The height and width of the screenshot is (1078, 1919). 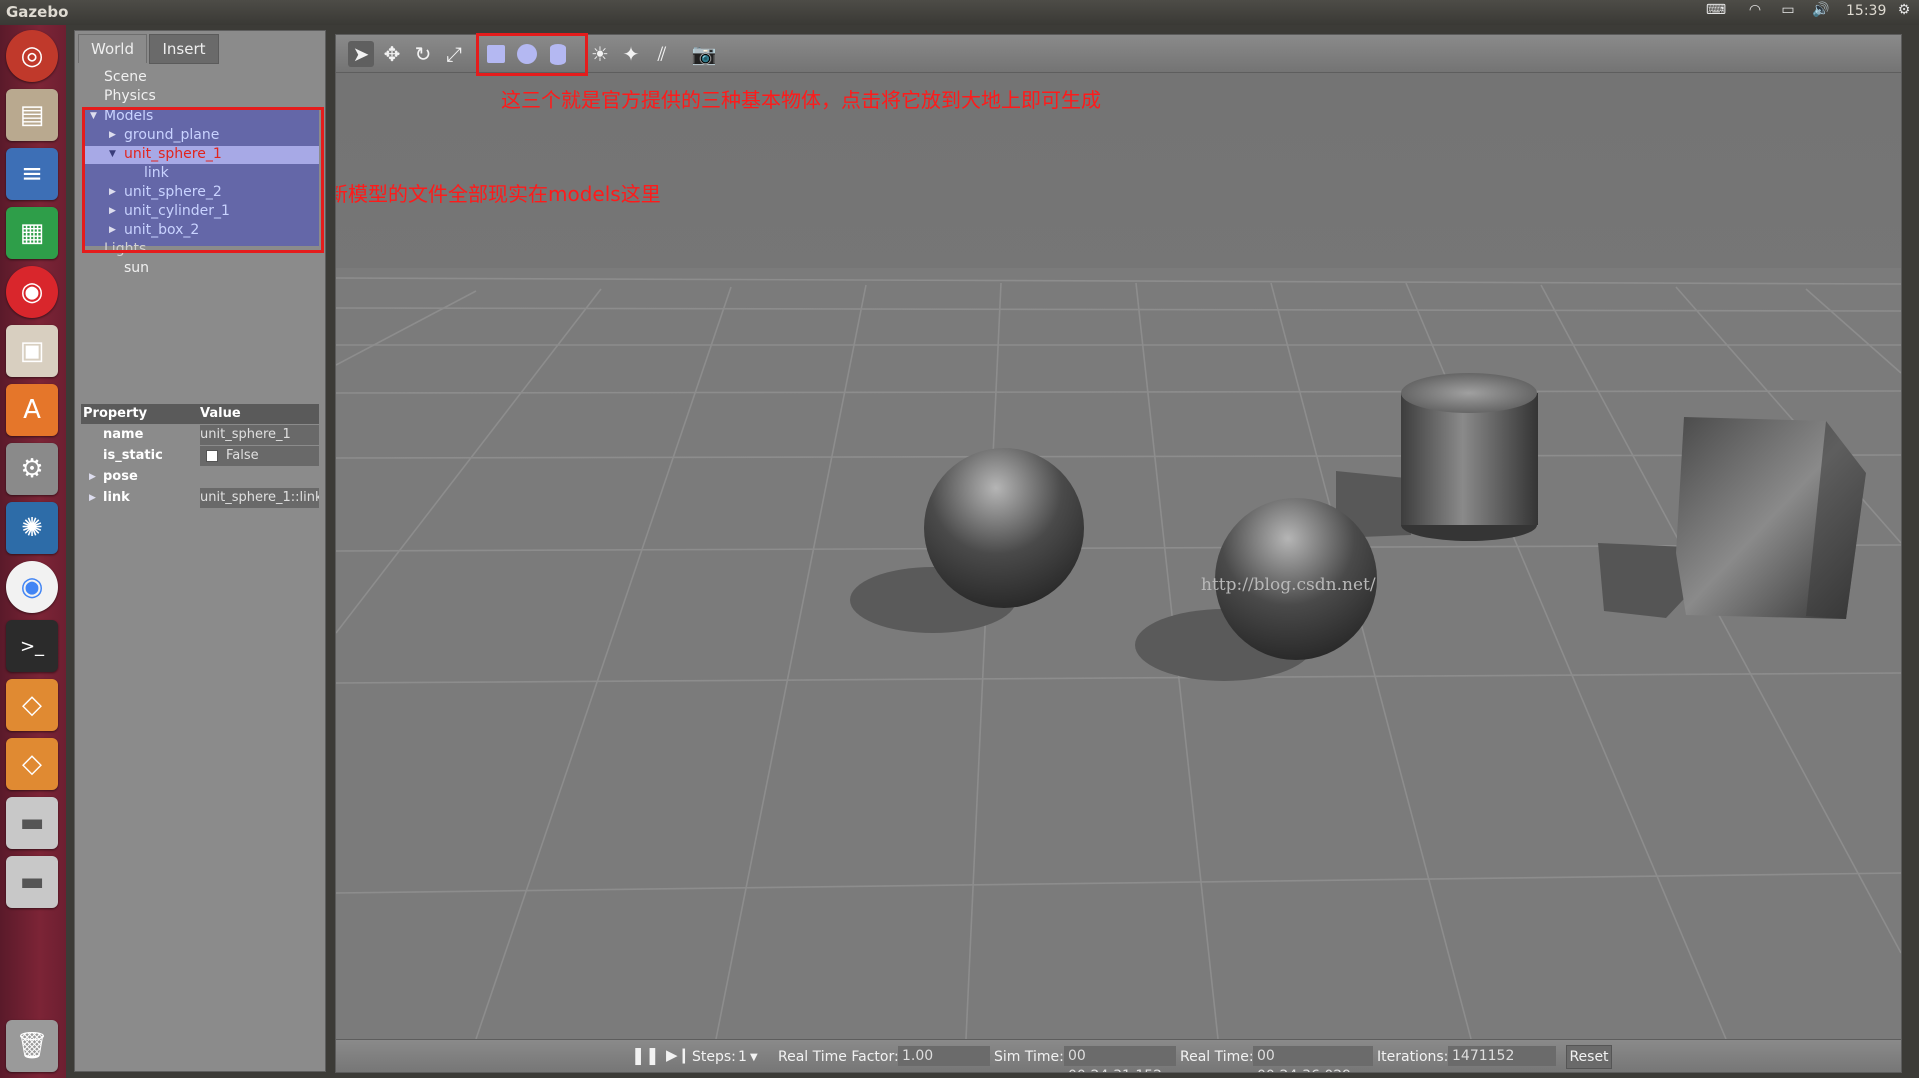 I want to click on trash-icon: 🗑, so click(x=32, y=1046).